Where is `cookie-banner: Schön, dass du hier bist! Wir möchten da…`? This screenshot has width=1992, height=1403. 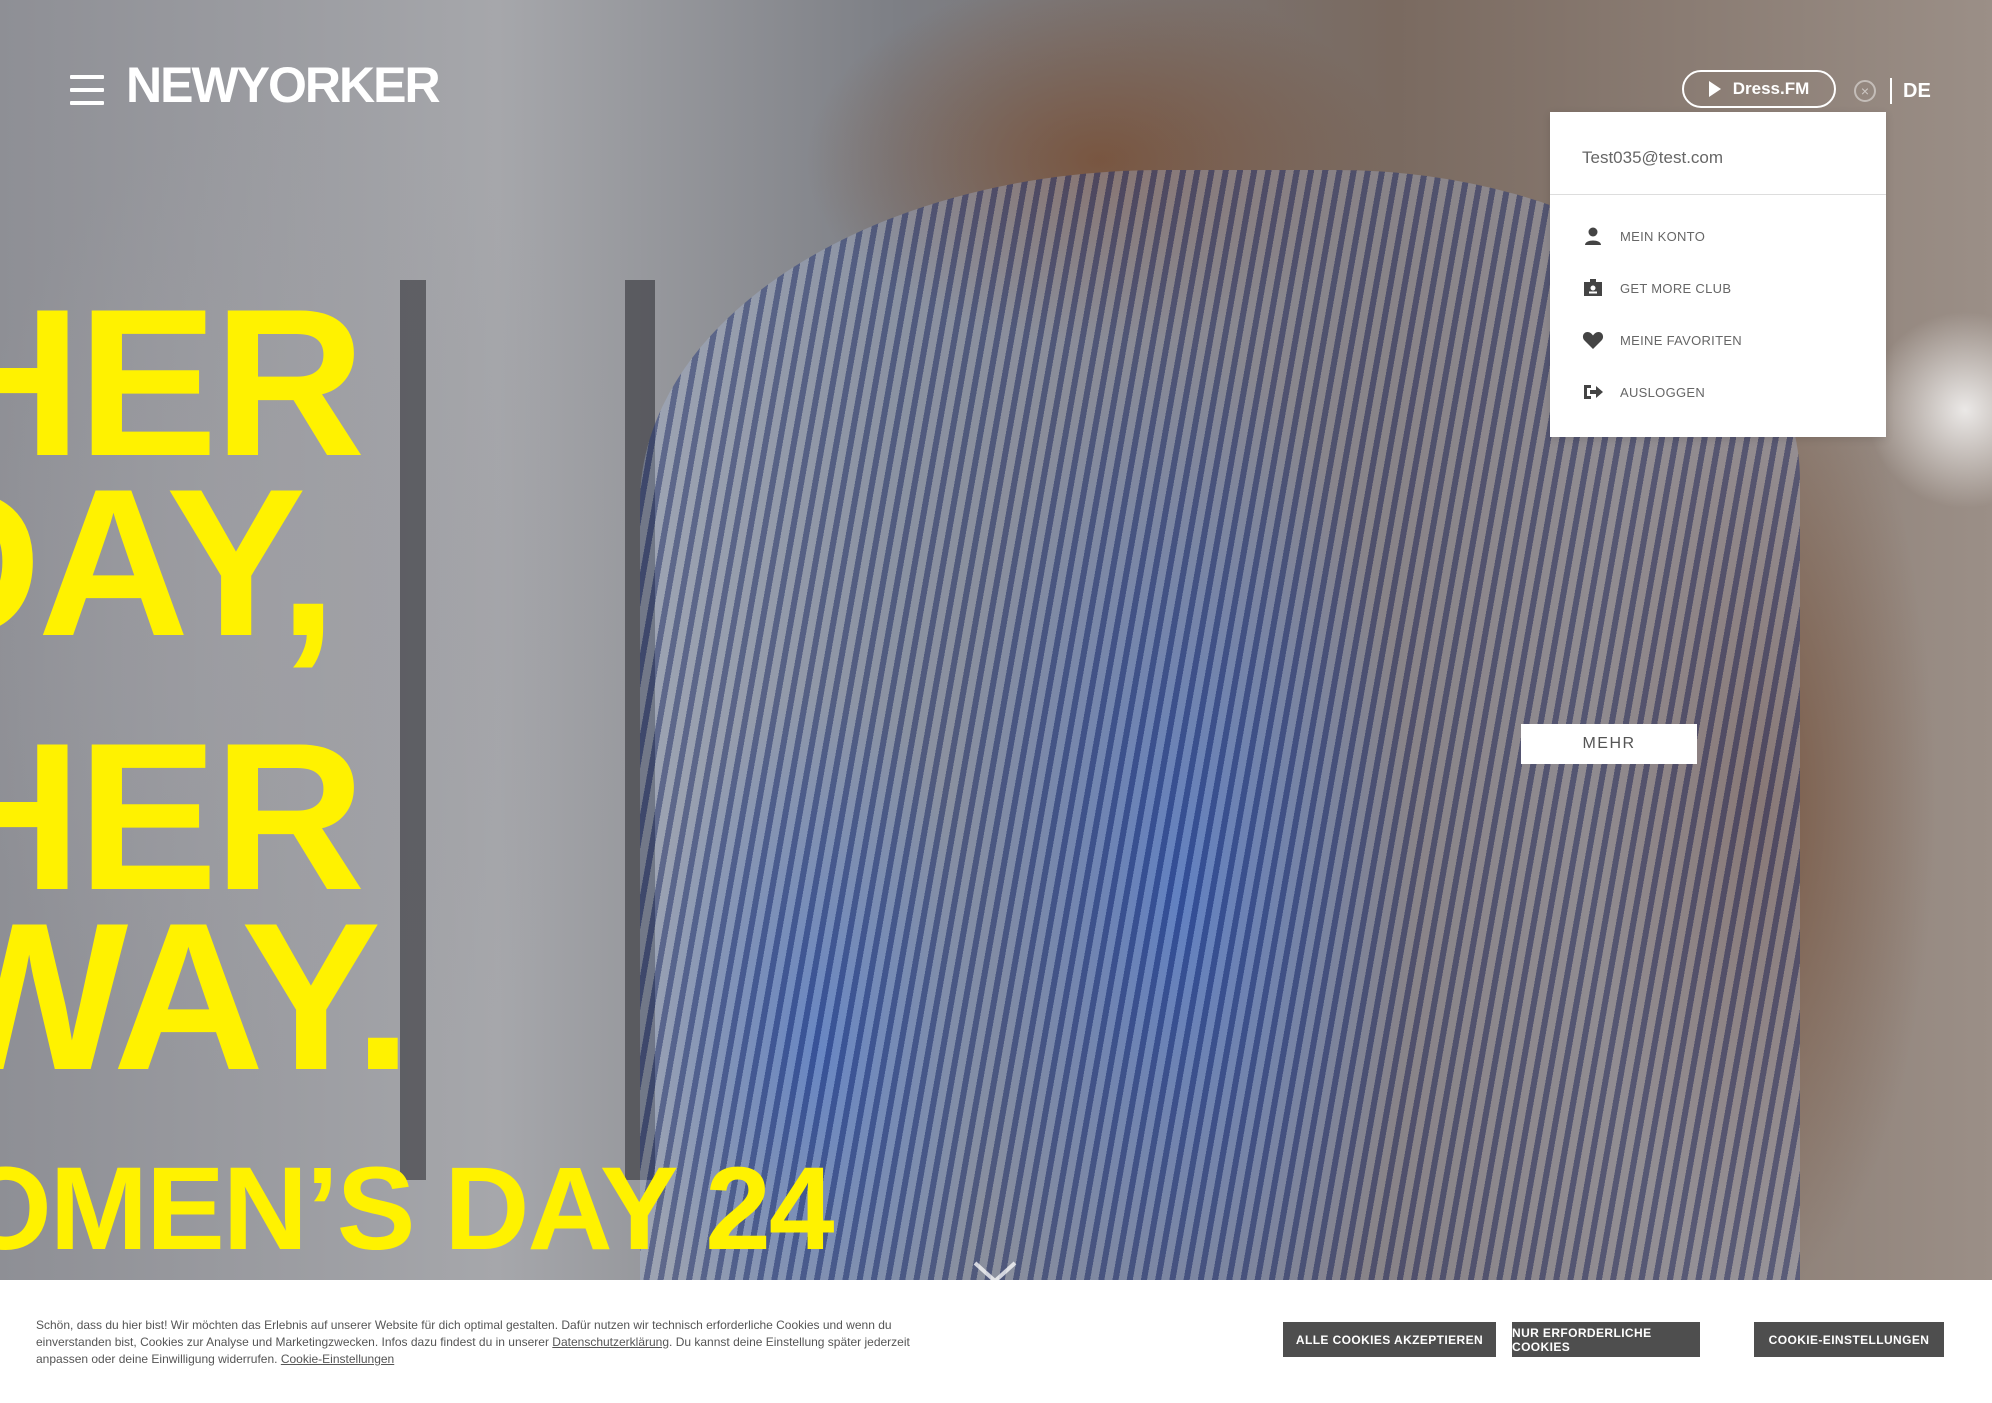 cookie-banner: Schön, dass du hier bist! Wir möchten da… is located at coordinates (996, 1341).